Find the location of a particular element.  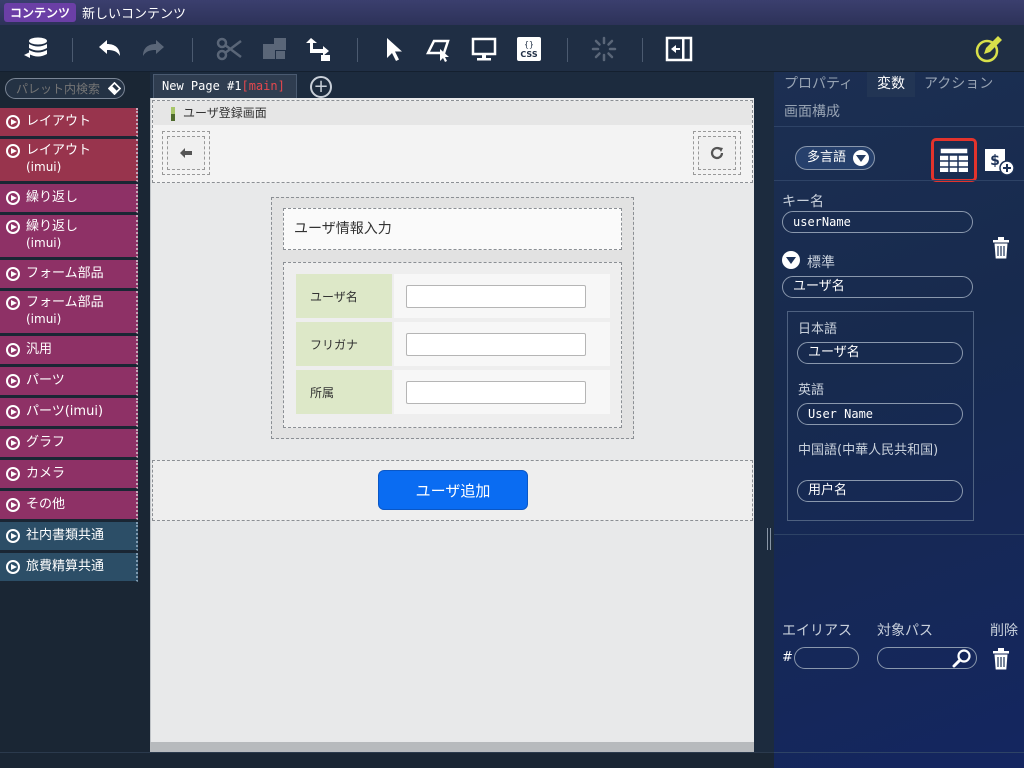

palette-item: 社内書類共通 is located at coordinates (69, 536).